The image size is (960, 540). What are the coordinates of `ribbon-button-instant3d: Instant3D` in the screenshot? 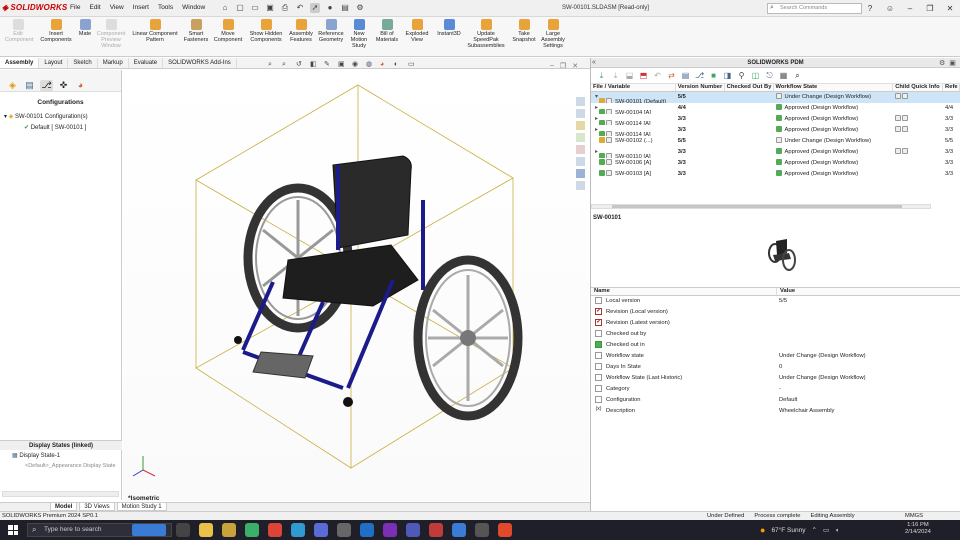 It's located at (449, 28).